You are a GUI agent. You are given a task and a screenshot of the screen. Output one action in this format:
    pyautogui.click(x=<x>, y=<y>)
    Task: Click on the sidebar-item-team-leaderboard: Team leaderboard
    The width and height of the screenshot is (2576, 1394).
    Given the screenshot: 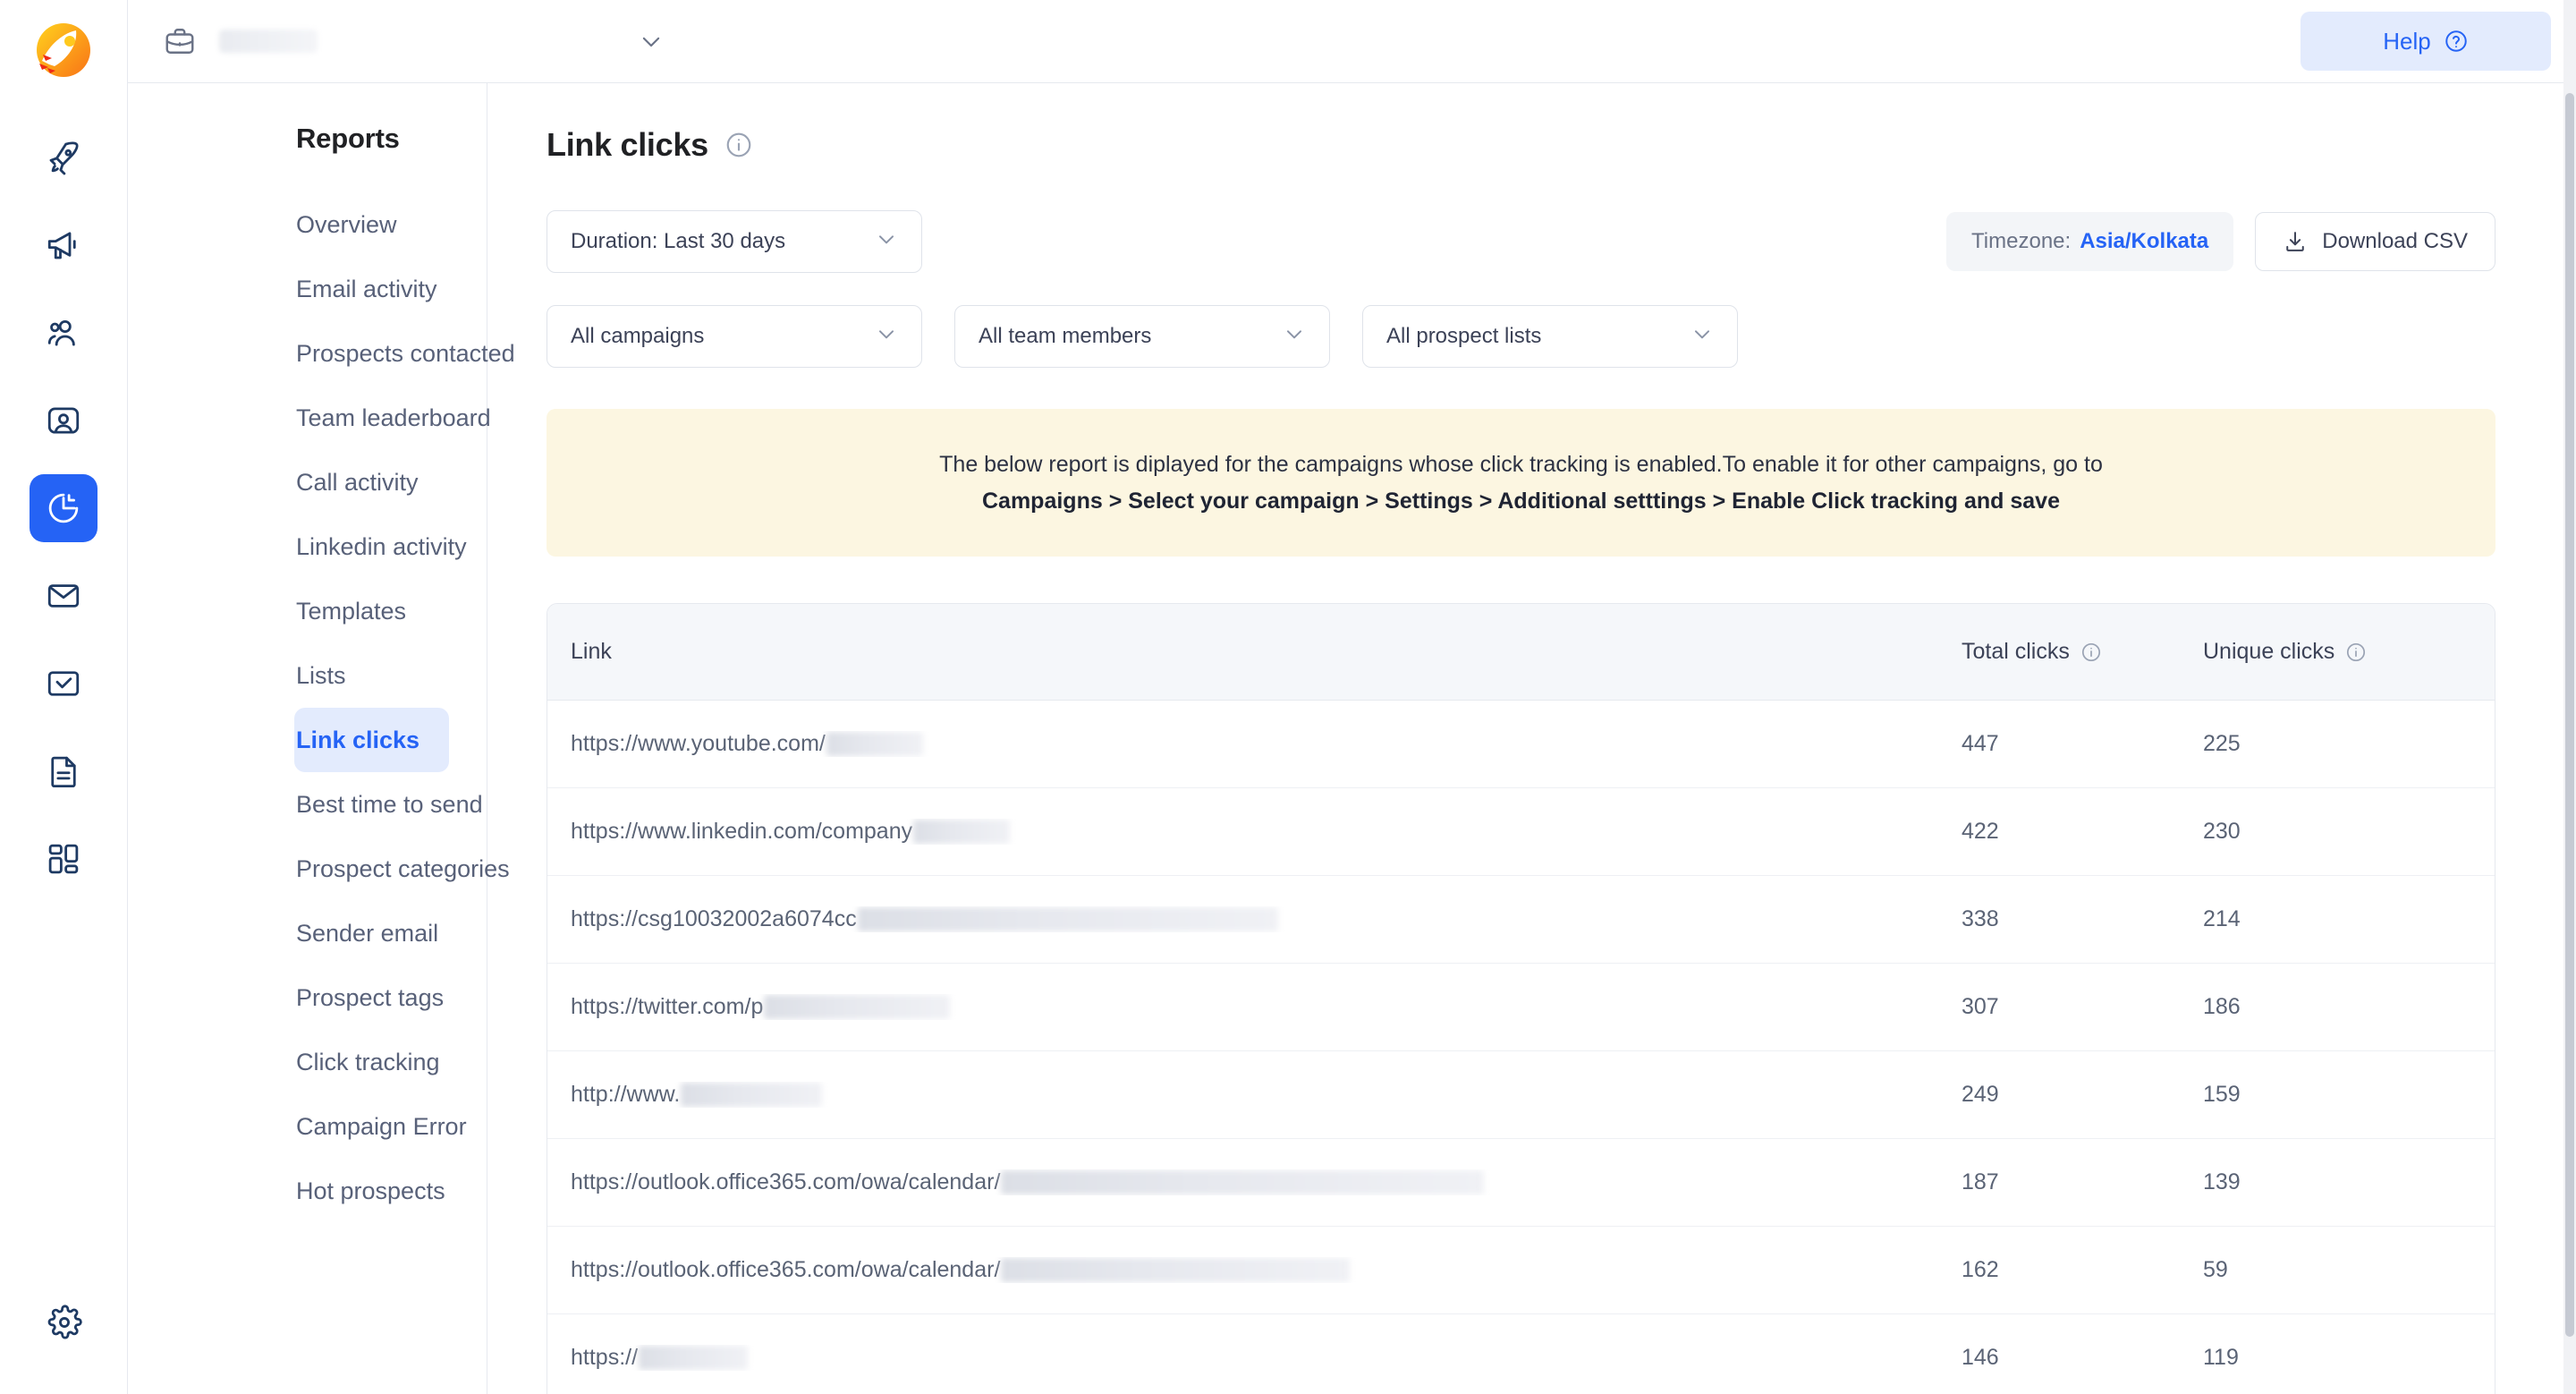 What is the action you would take?
    pyautogui.click(x=309, y=418)
    